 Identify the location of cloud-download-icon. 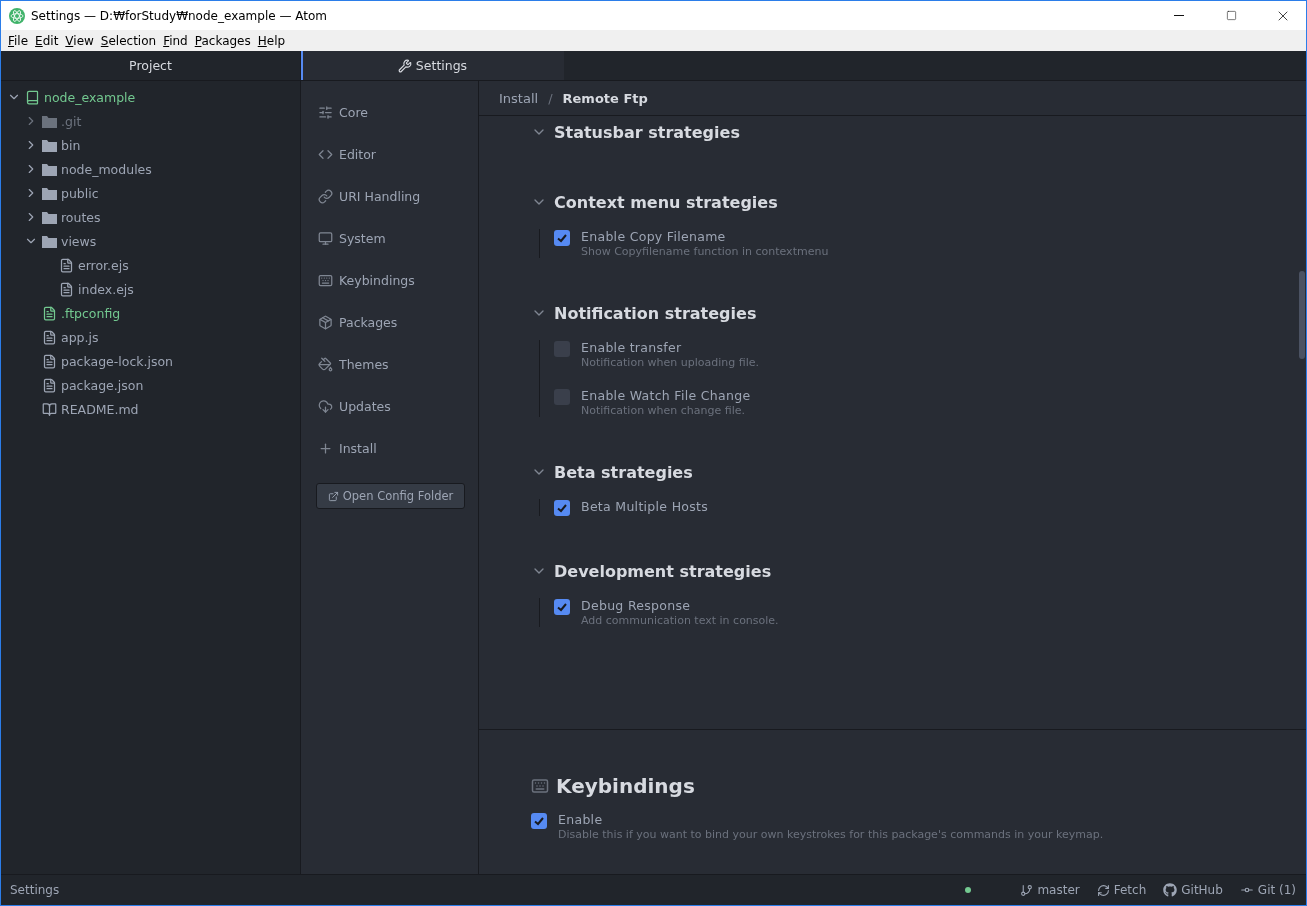
(325, 406).